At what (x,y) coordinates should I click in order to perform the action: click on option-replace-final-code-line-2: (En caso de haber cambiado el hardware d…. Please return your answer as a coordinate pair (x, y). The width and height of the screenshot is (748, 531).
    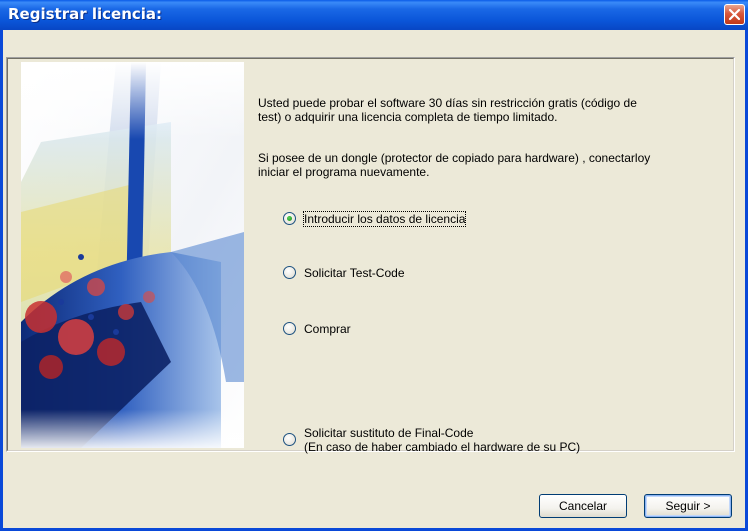
    Looking at the image, I should click on (442, 447).